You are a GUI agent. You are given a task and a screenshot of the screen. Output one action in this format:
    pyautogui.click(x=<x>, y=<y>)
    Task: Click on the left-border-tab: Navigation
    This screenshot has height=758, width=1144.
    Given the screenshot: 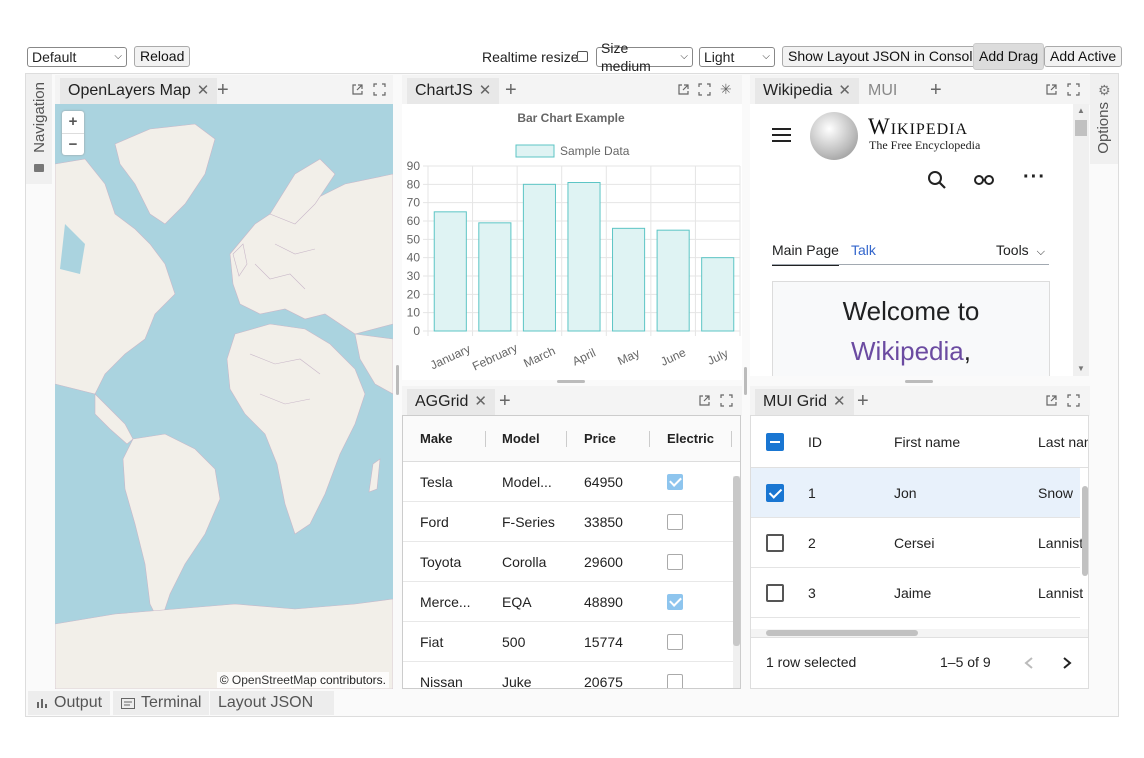 What is the action you would take?
    pyautogui.click(x=39, y=129)
    